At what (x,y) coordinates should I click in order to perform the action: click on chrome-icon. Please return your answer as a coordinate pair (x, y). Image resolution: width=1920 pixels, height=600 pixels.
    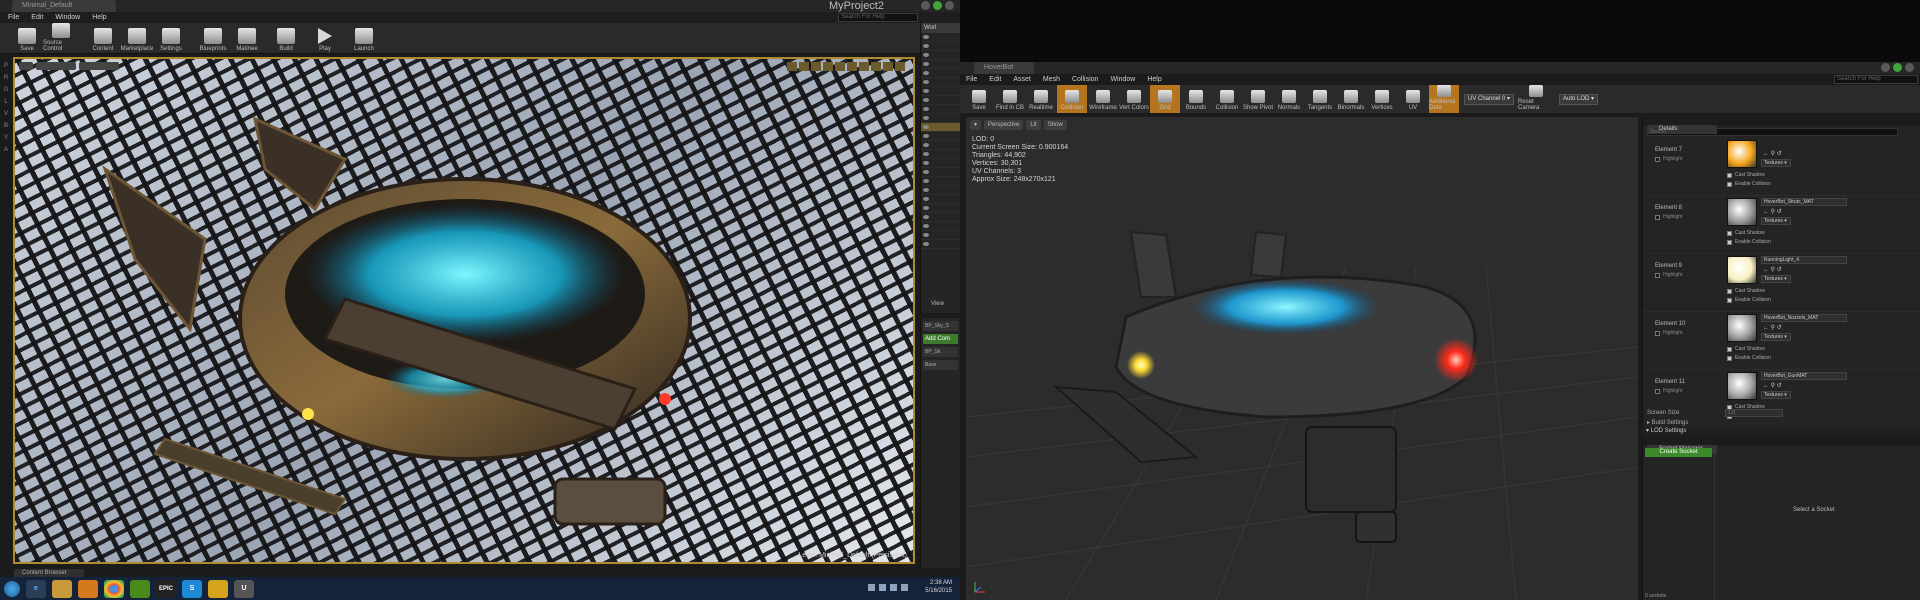
    Looking at the image, I should click on (114, 588).